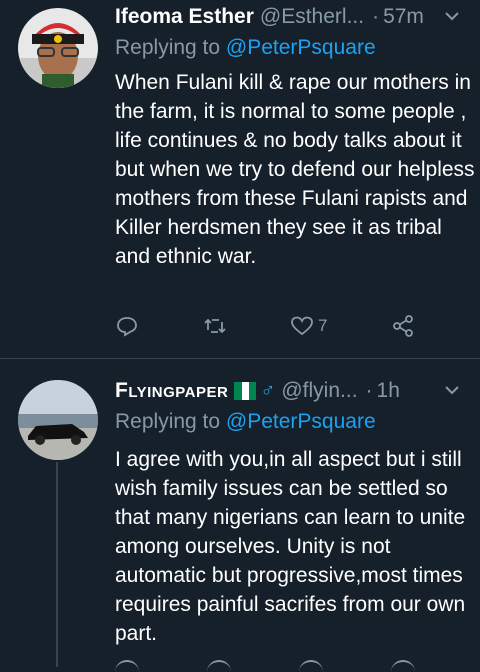  I want to click on like-count: 7, so click(323, 325).